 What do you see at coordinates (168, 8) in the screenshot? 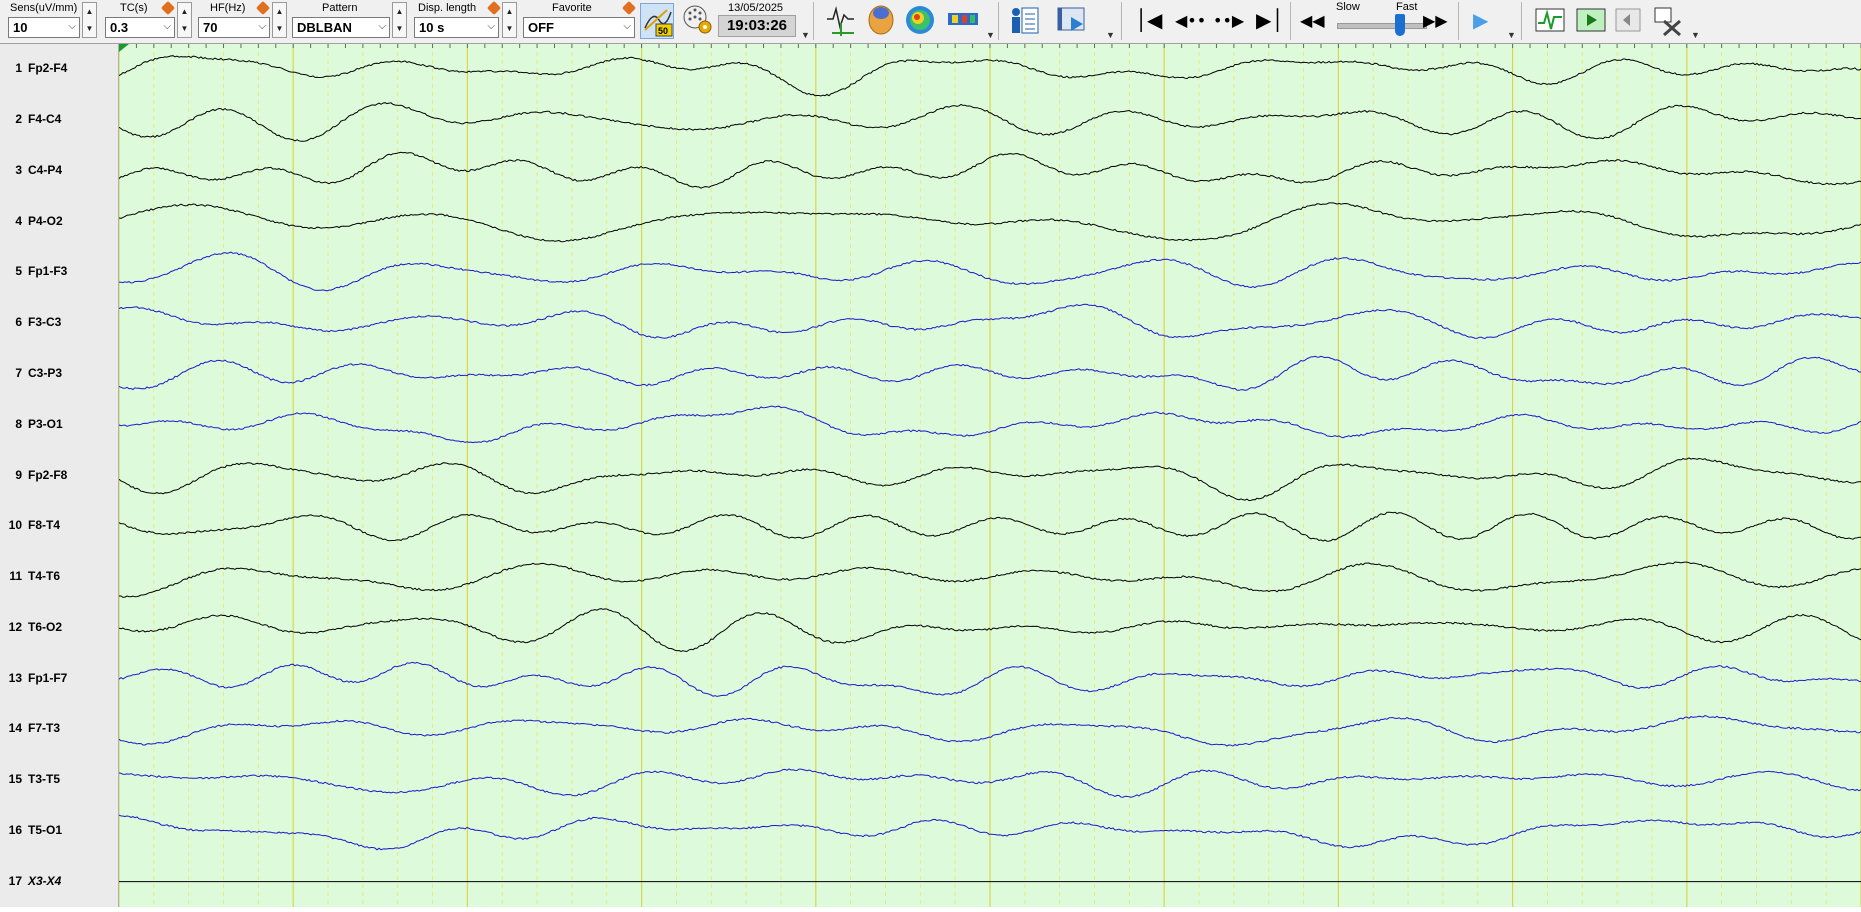
I see `tc-edit-icon` at bounding box center [168, 8].